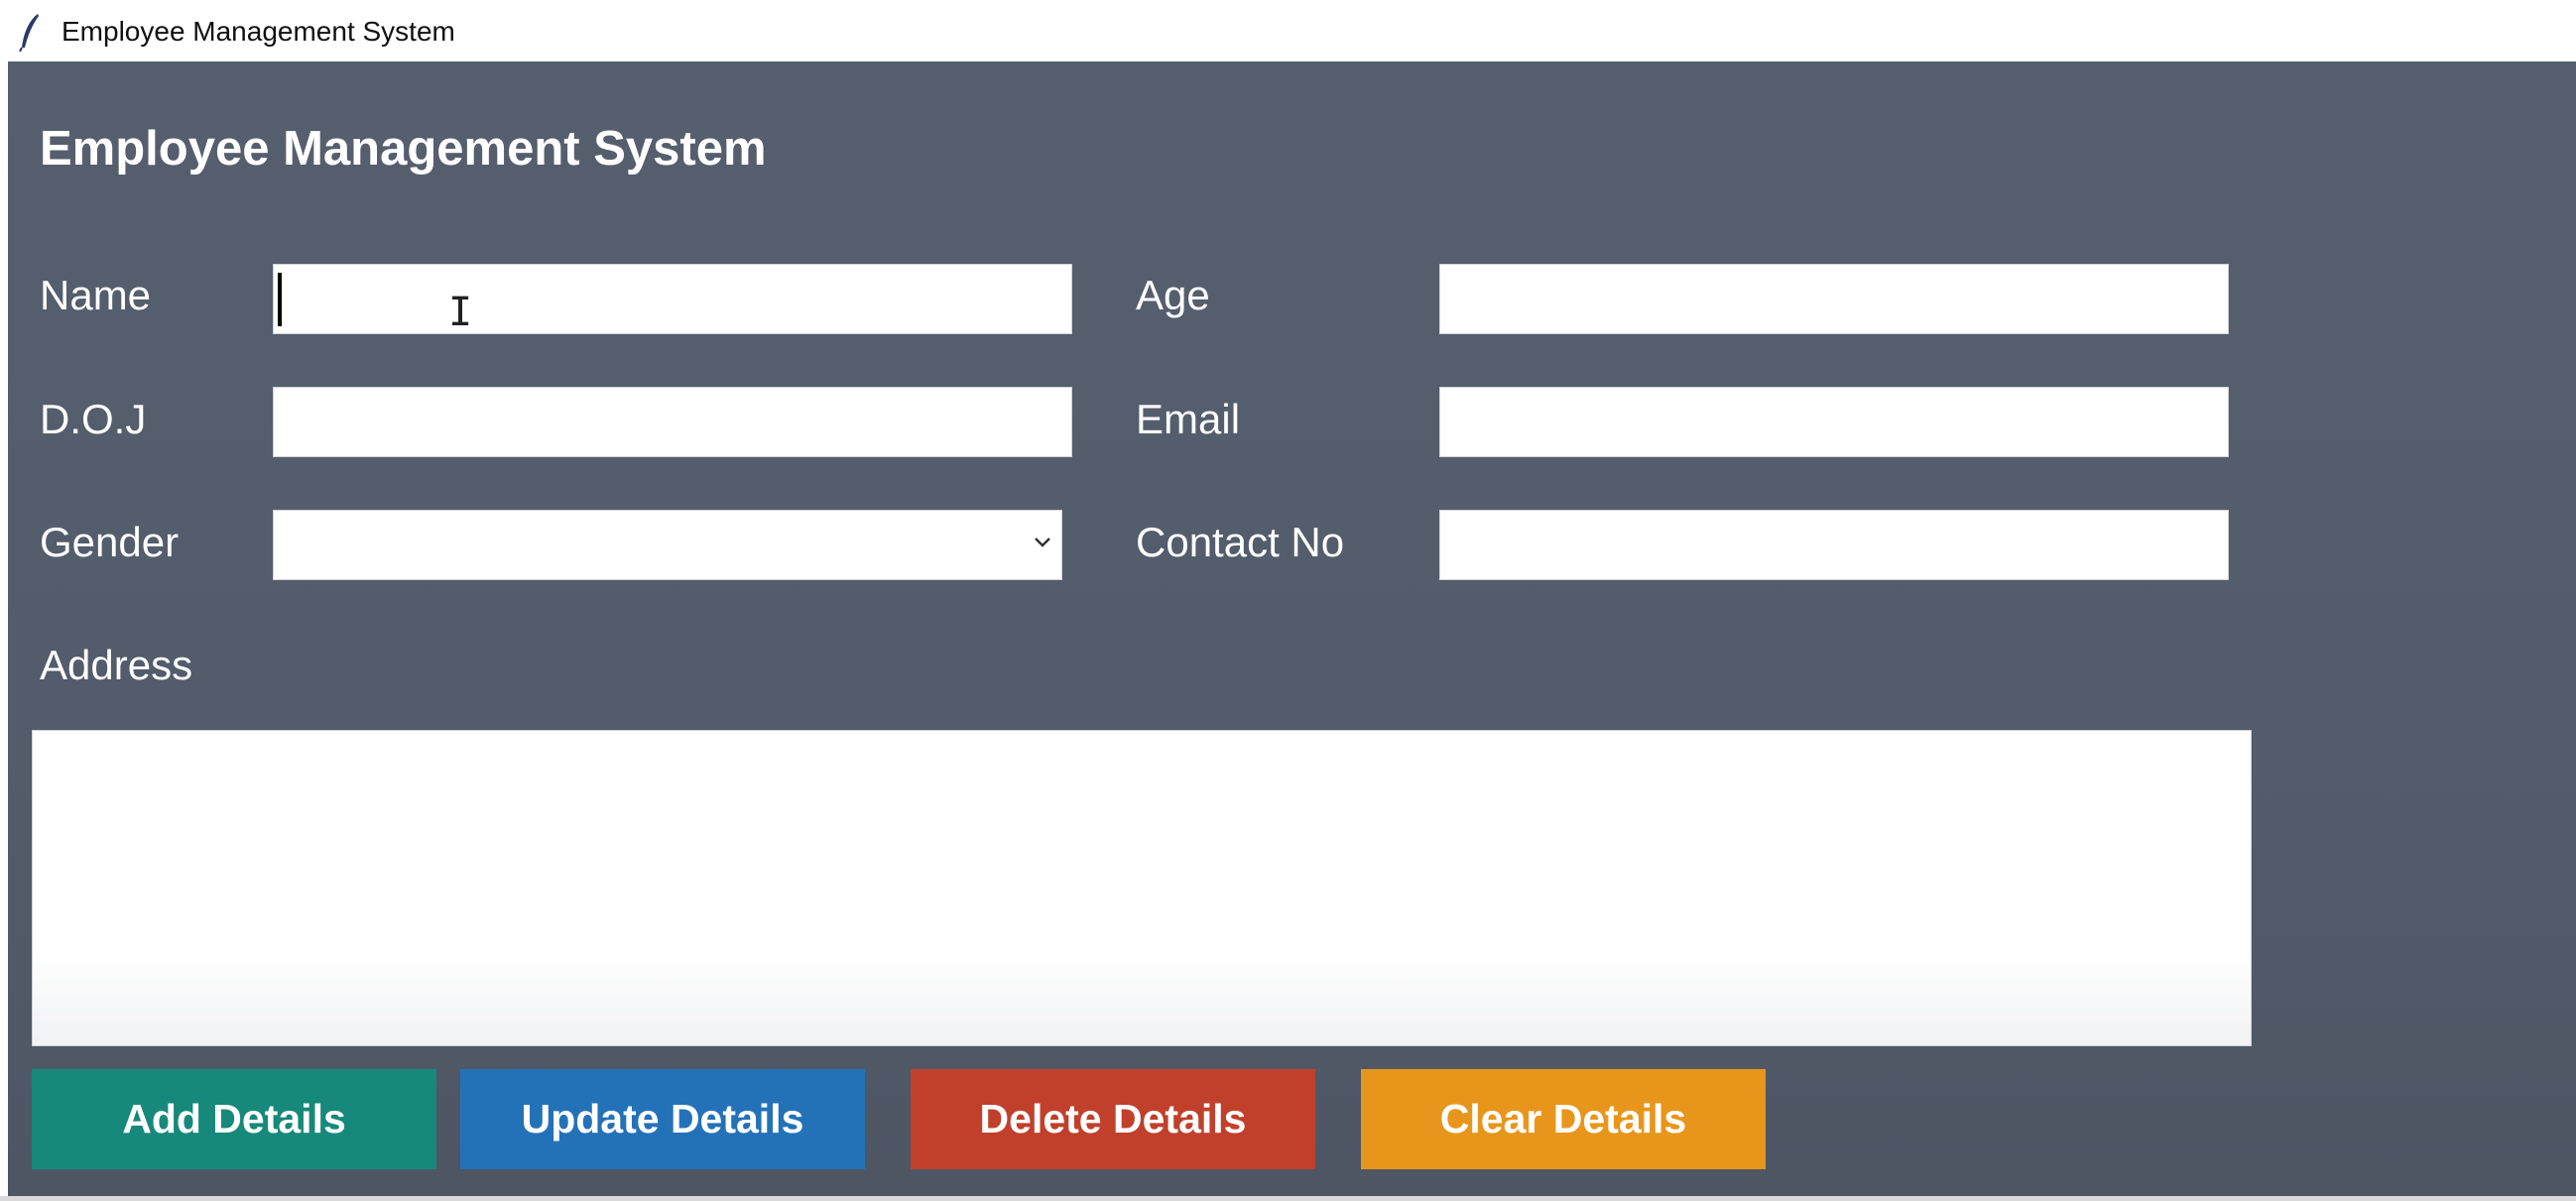 This screenshot has height=1201, width=2576. What do you see at coordinates (1288, 1198) in the screenshot?
I see `window-bottom-edge` at bounding box center [1288, 1198].